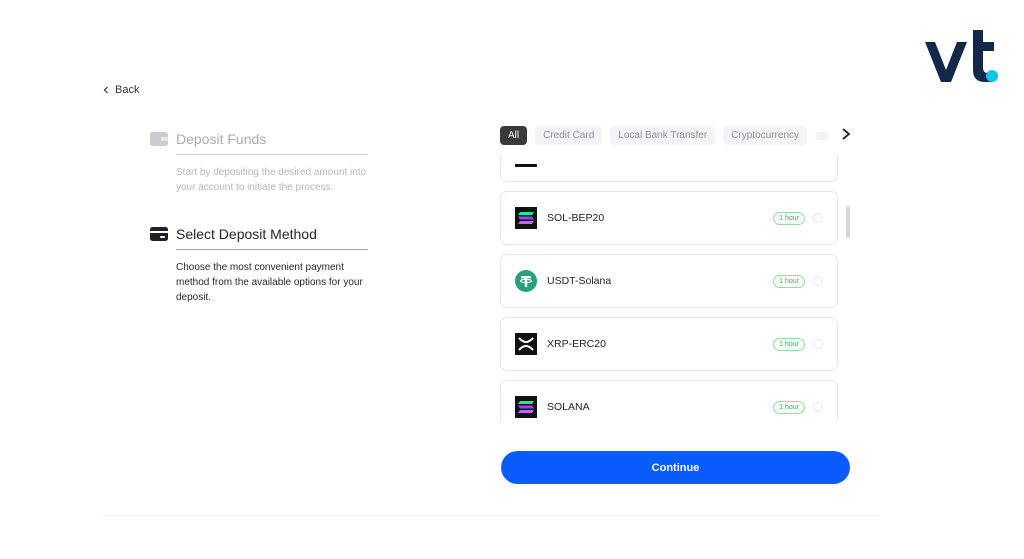 The image size is (1024, 559). Describe the element at coordinates (669, 344) in the screenshot. I see `method-card: XRP-ERC20 1 hour` at that location.